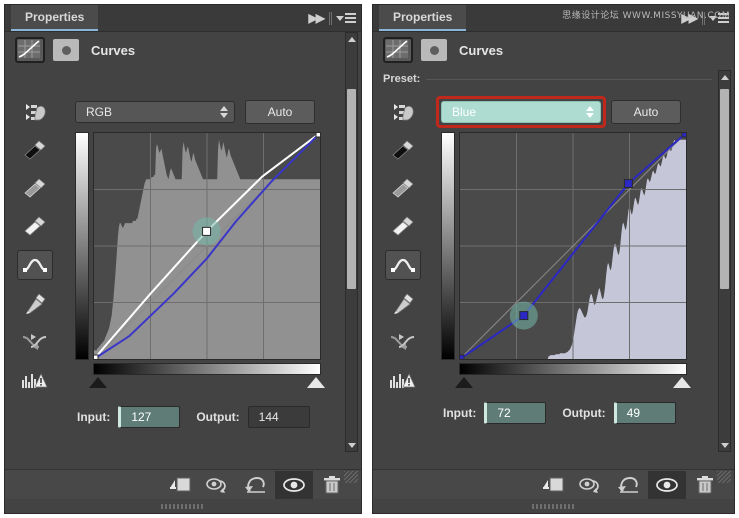 This screenshot has height=518, width=739. I want to click on panel-drag-grip-left, so click(183, 506).